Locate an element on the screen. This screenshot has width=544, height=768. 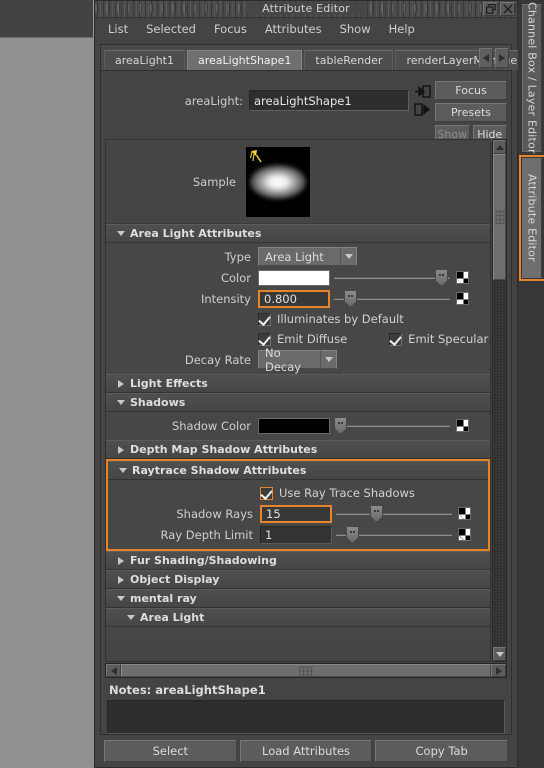
vscroll-track is located at coordinates (499, 400).